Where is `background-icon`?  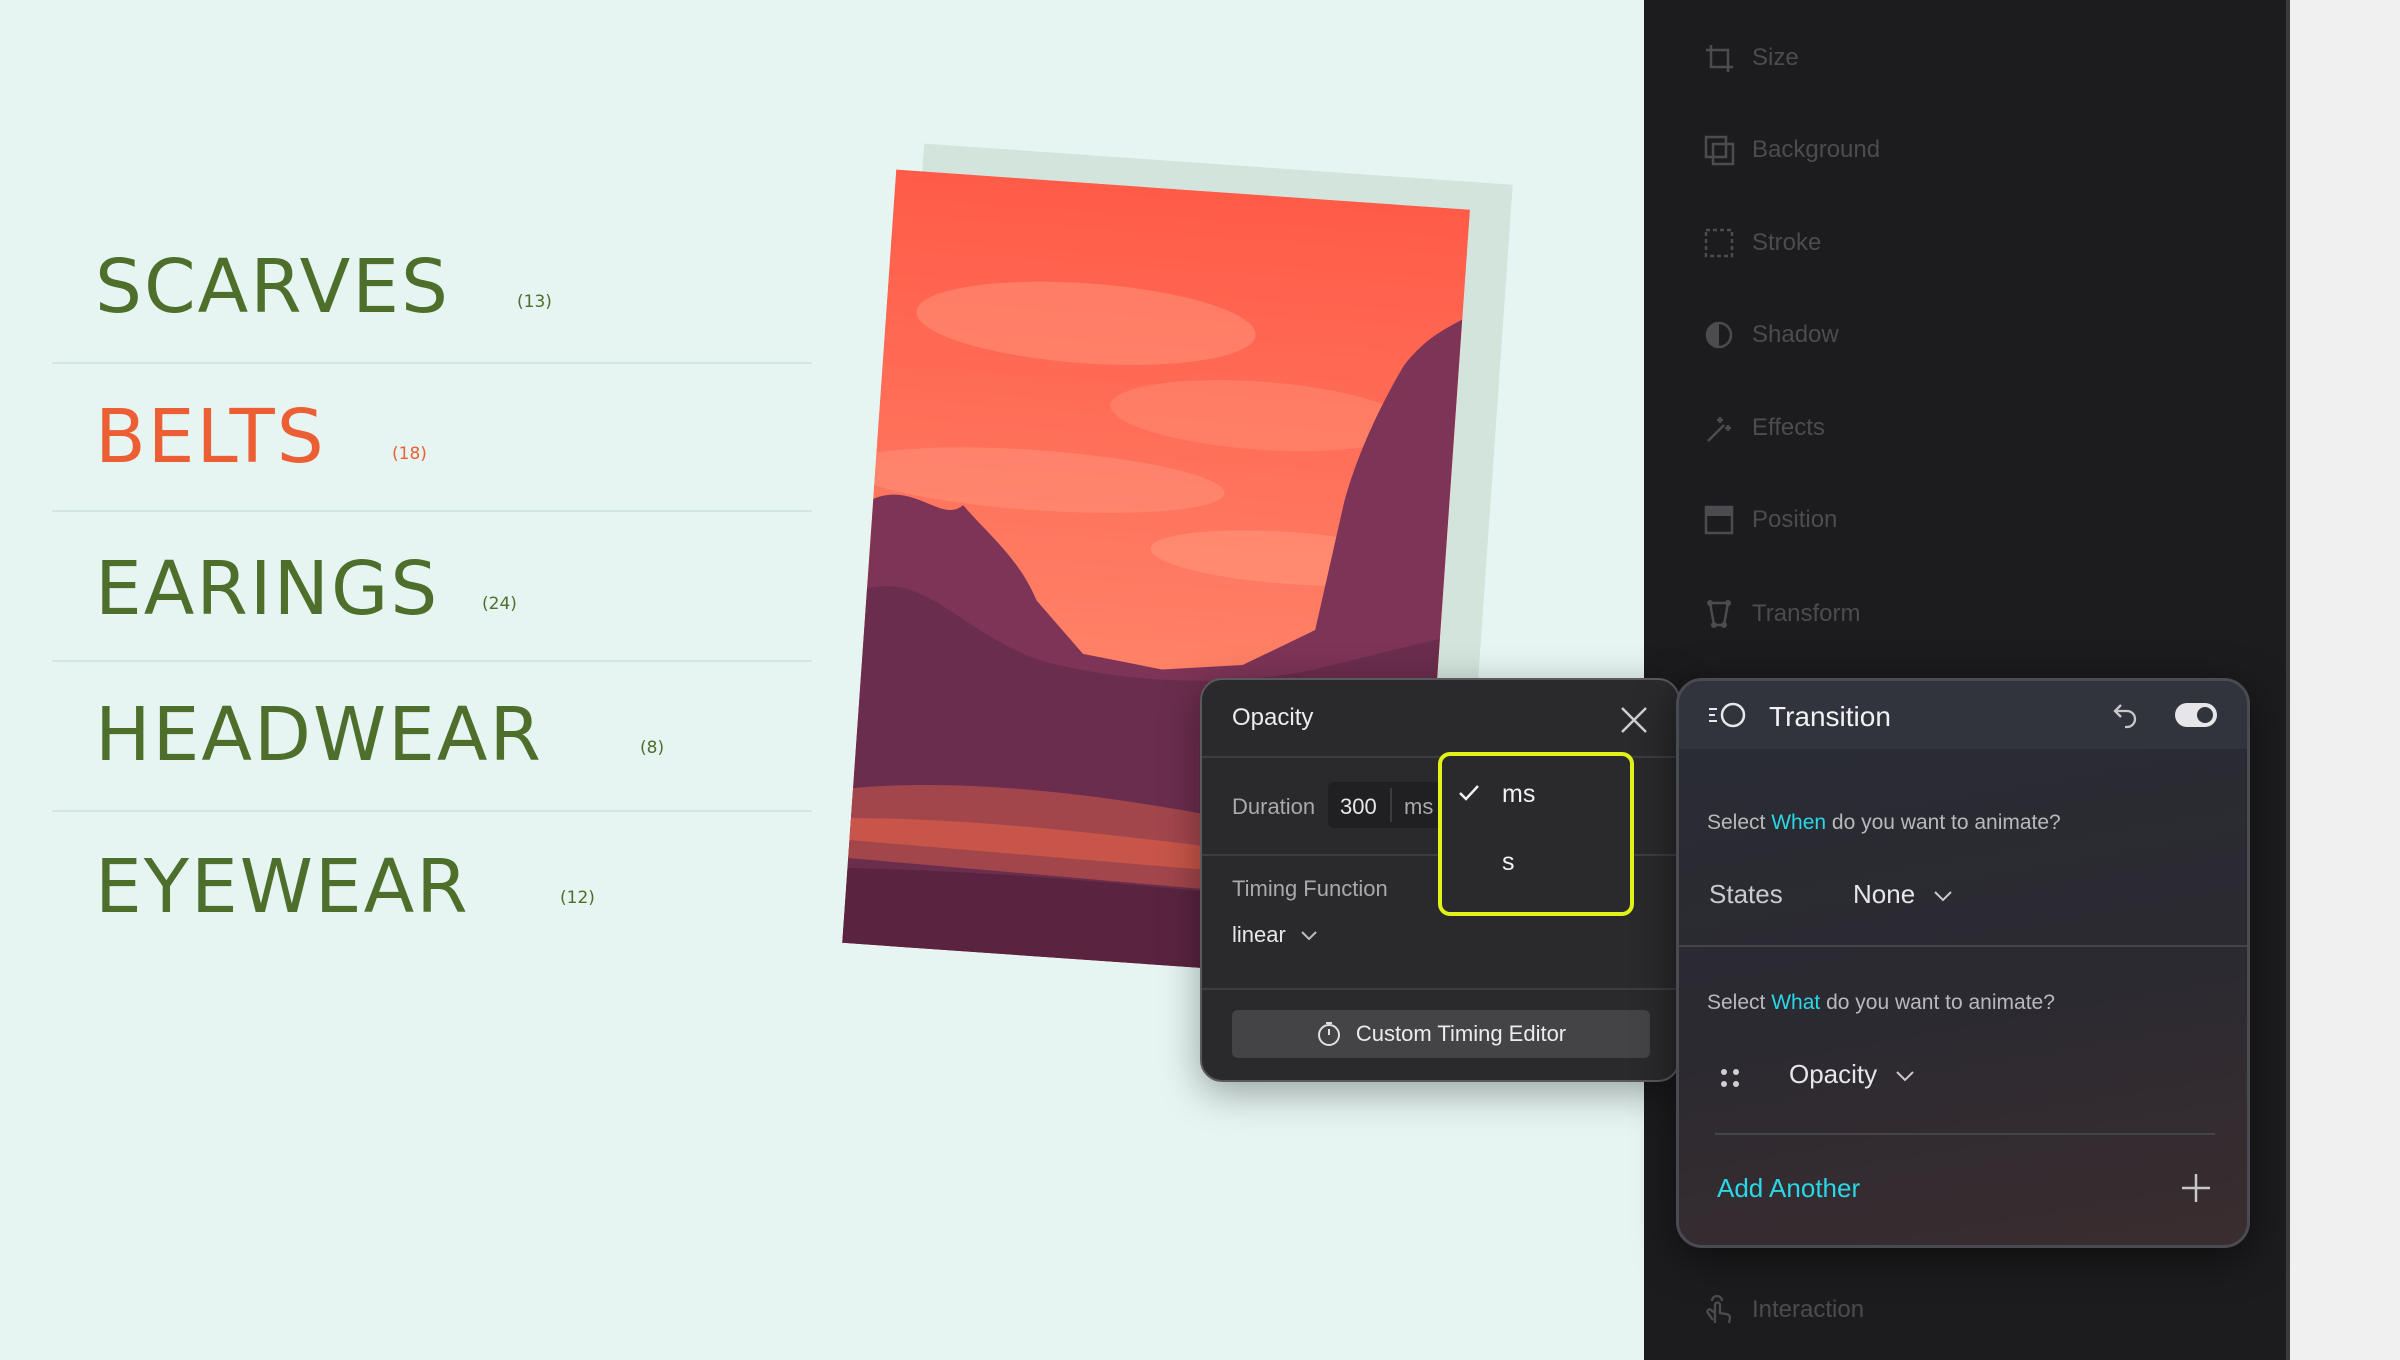 background-icon is located at coordinates (1719, 150).